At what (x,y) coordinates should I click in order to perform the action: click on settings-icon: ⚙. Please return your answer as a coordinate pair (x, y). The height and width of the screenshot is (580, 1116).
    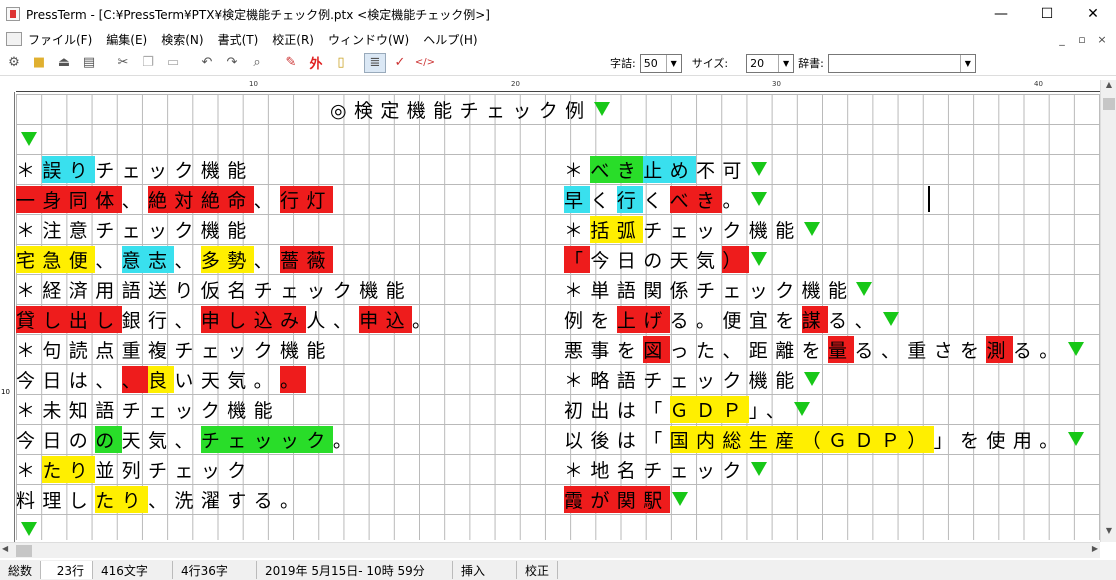
    Looking at the image, I should click on (14, 63).